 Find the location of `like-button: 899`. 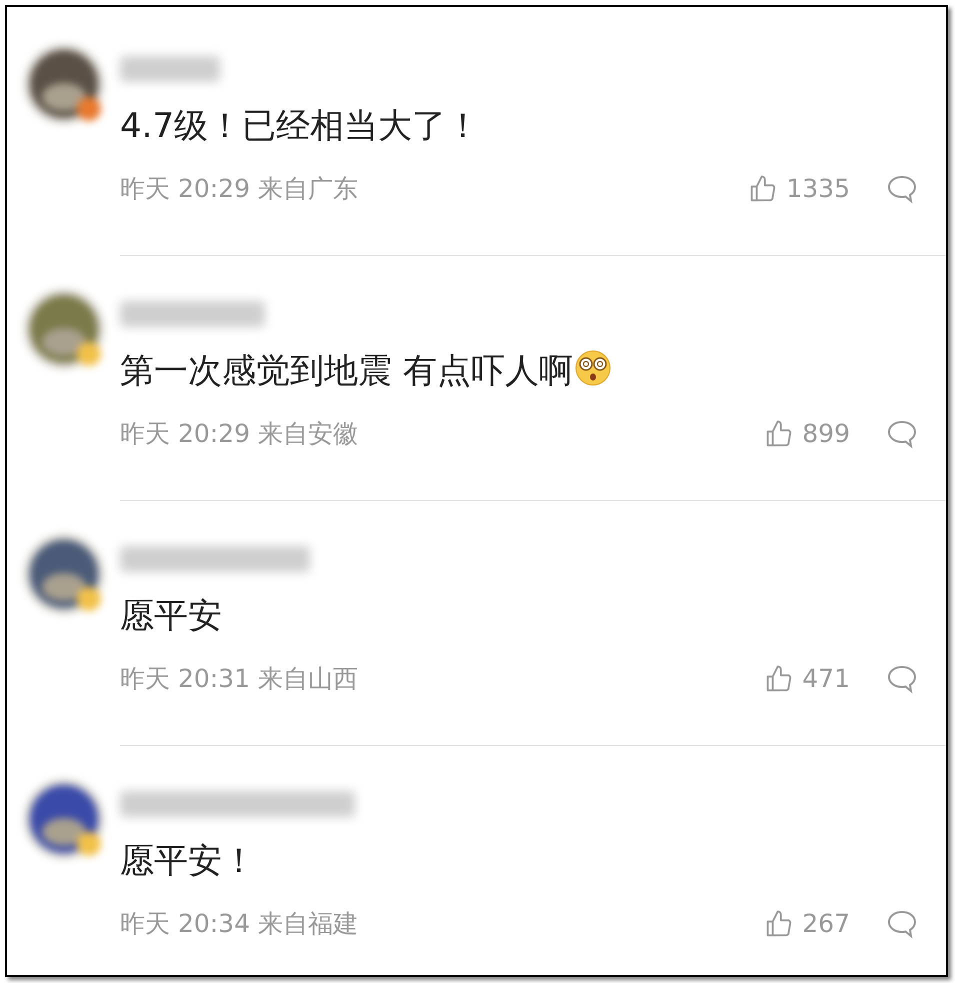

like-button: 899 is located at coordinates (807, 433).